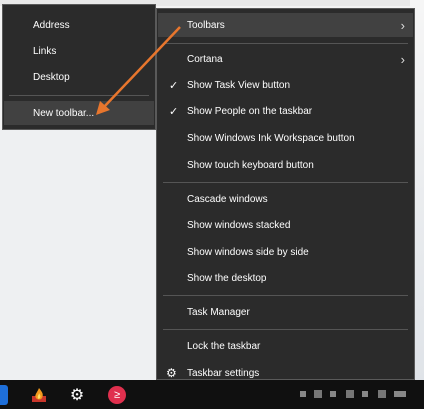 The width and height of the screenshot is (424, 409). Describe the element at coordinates (212, 394) in the screenshot. I see `taskbar: ⚙ ≥` at that location.